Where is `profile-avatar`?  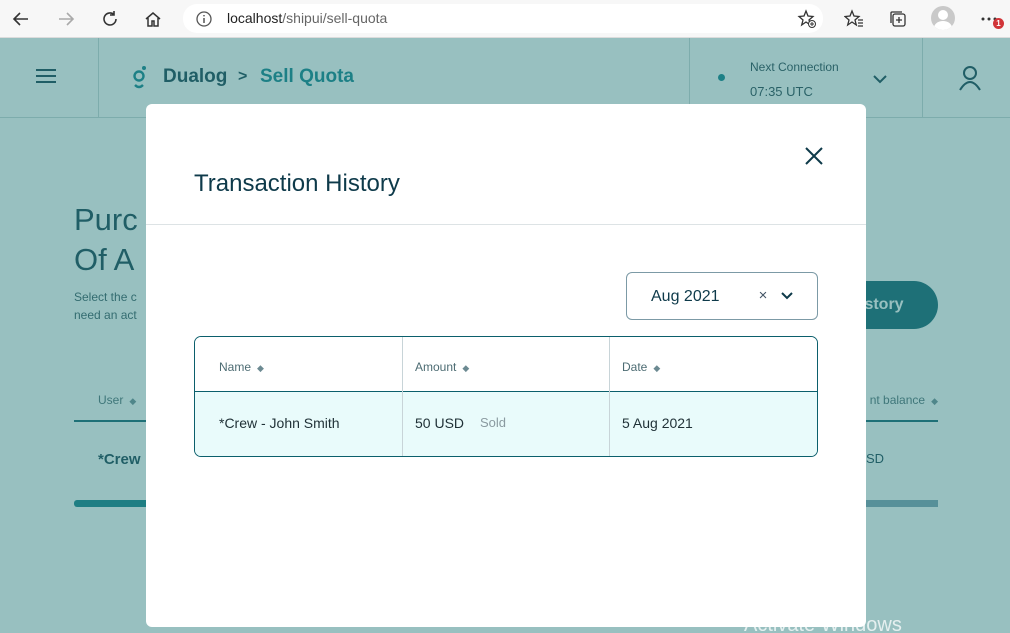 profile-avatar is located at coordinates (943, 18).